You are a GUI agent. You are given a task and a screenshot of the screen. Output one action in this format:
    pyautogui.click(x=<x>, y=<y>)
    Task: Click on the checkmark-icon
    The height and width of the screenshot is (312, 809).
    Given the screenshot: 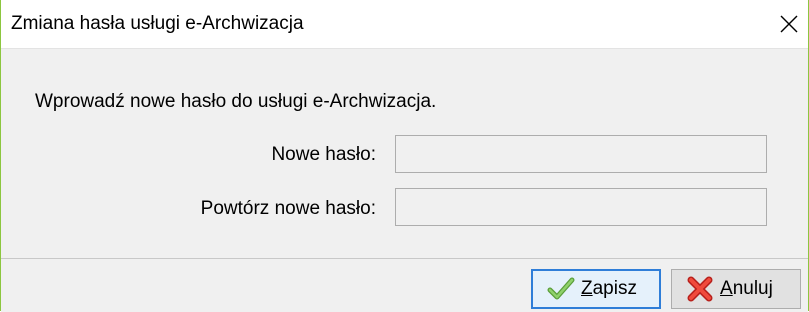 What is the action you would take?
    pyautogui.click(x=561, y=288)
    